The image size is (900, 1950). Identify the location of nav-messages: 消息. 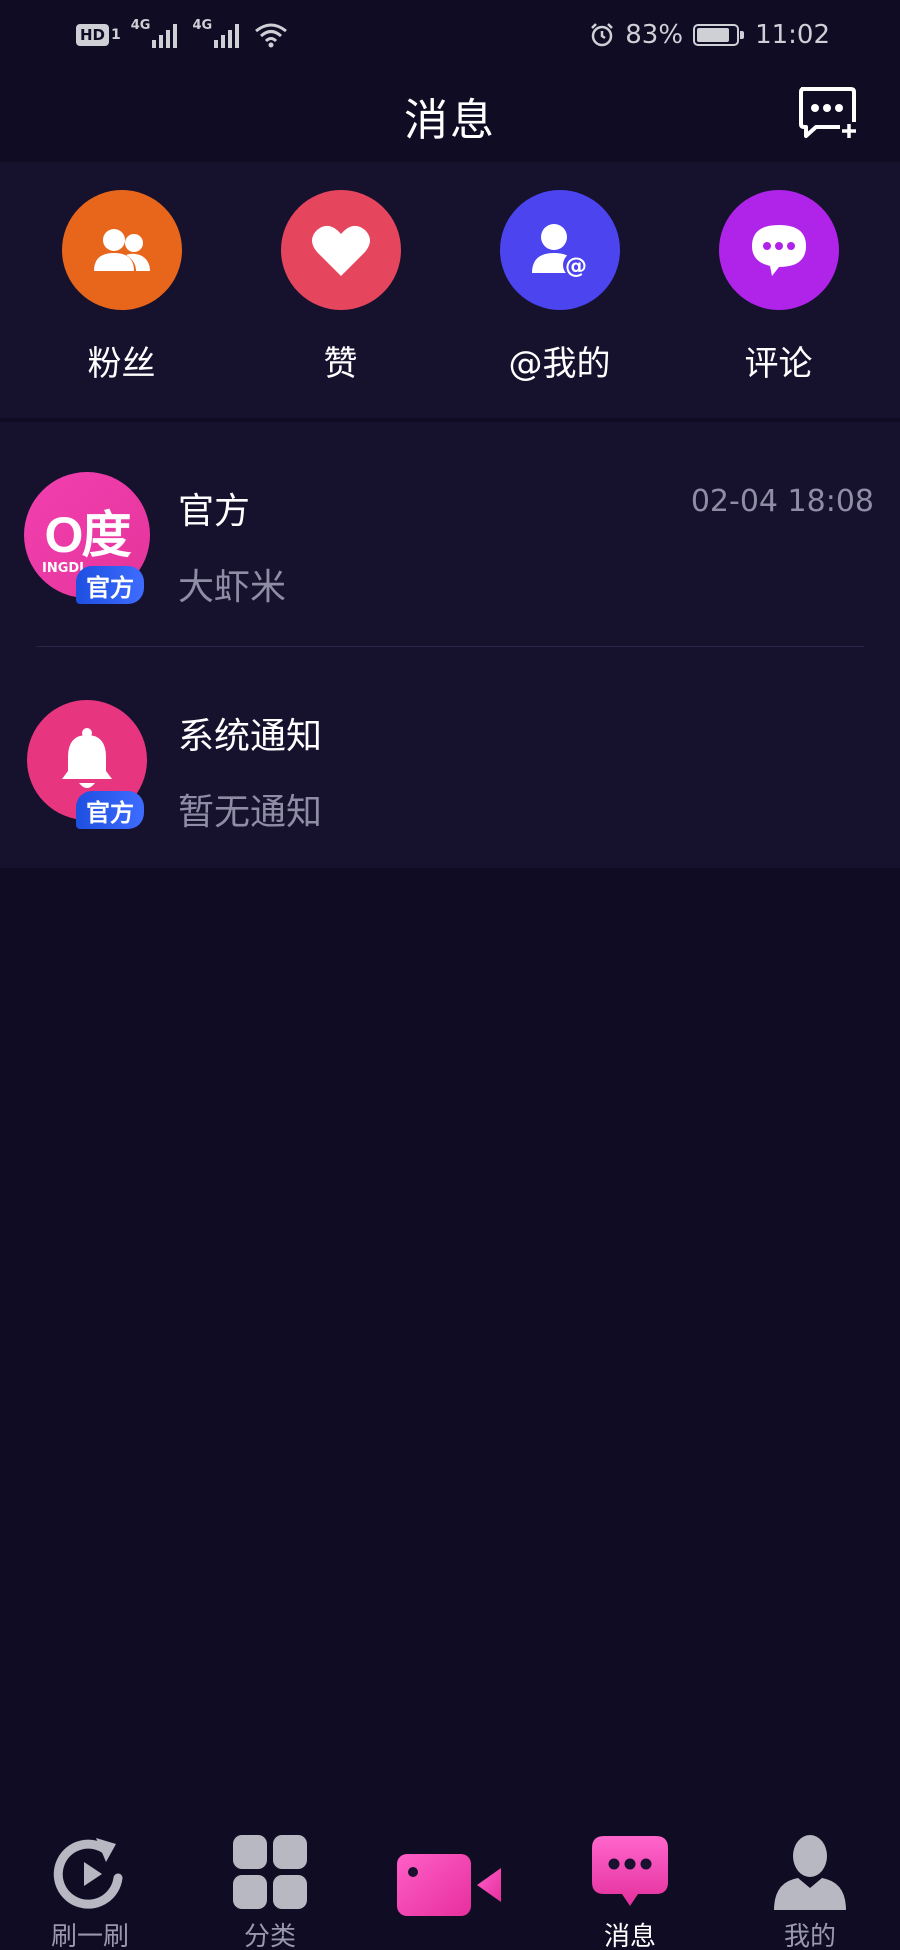
(630, 1890).